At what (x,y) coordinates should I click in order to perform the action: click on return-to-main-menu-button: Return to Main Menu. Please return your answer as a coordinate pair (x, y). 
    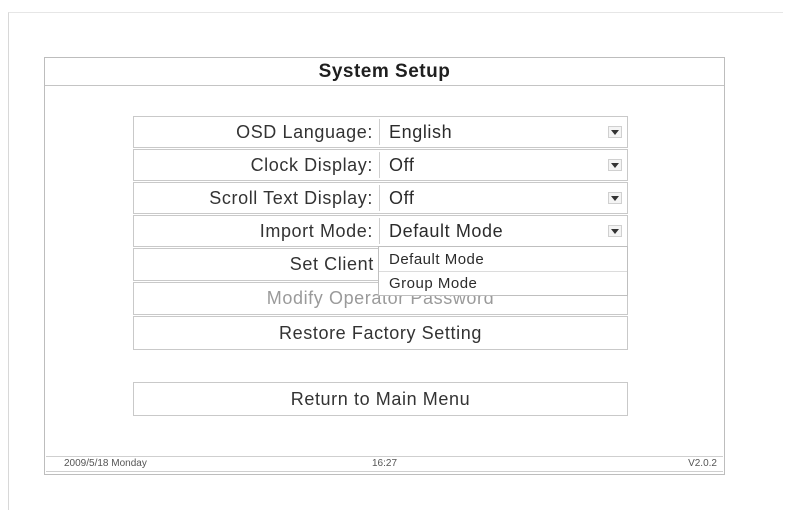
    Looking at the image, I should click on (380, 399).